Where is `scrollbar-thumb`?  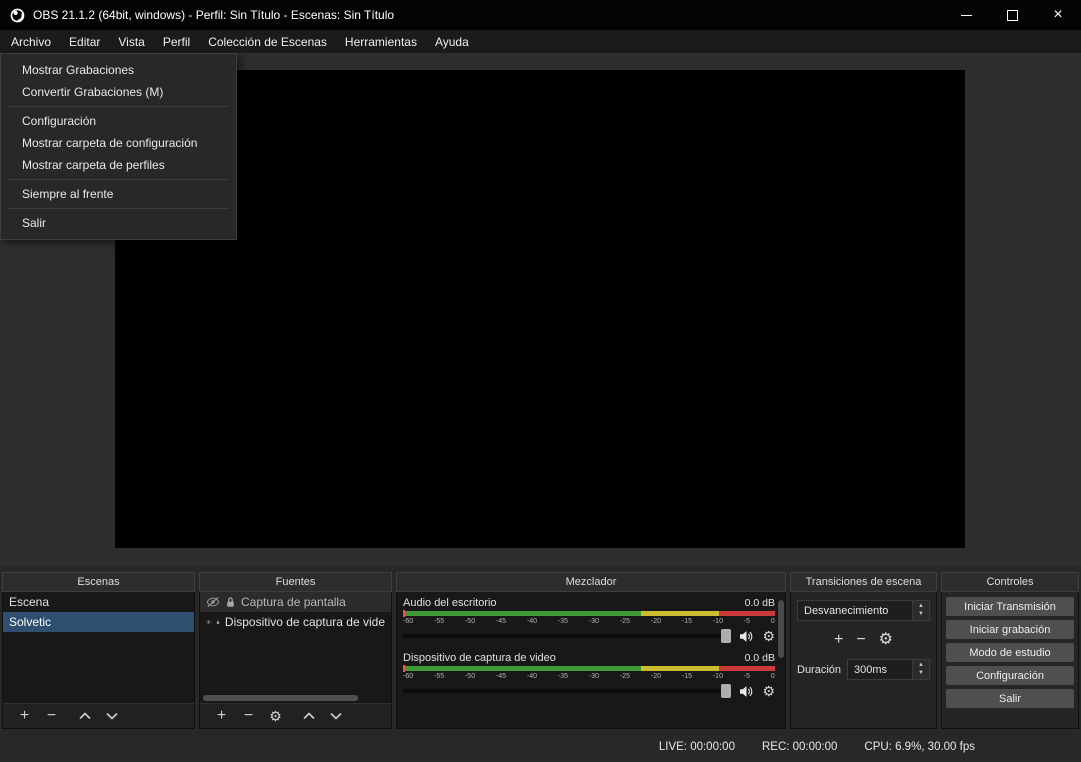
scrollbar-thumb is located at coordinates (280, 698).